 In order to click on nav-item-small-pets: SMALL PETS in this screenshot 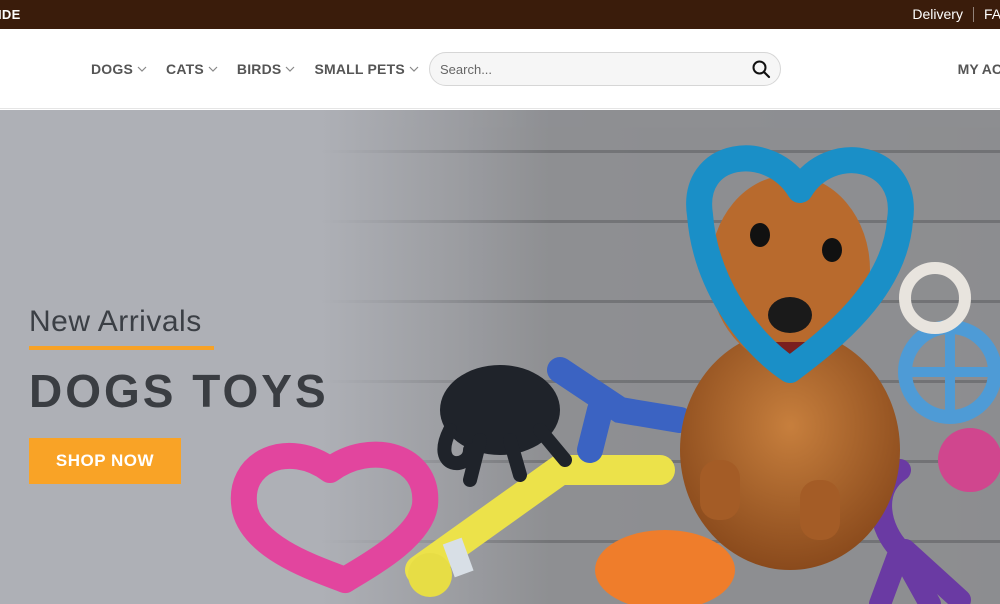, I will do `click(366, 69)`.